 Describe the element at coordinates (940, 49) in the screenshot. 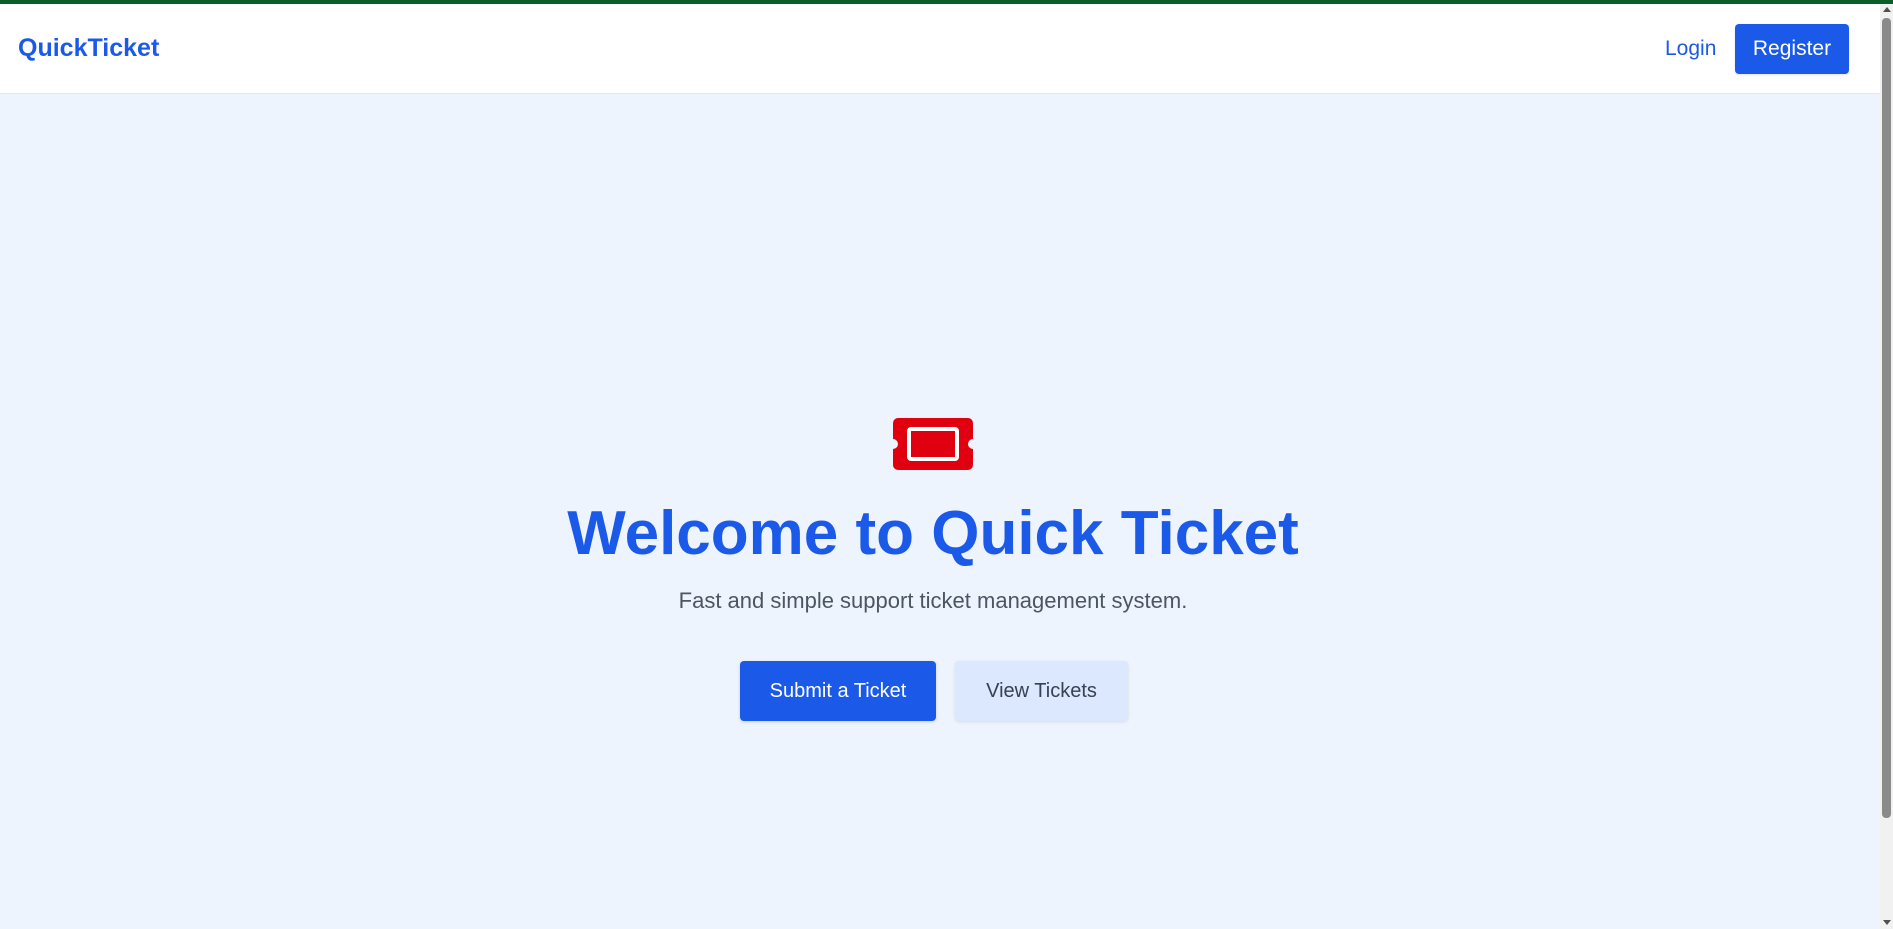

I see `navbar: QuickTicket Login Register` at that location.